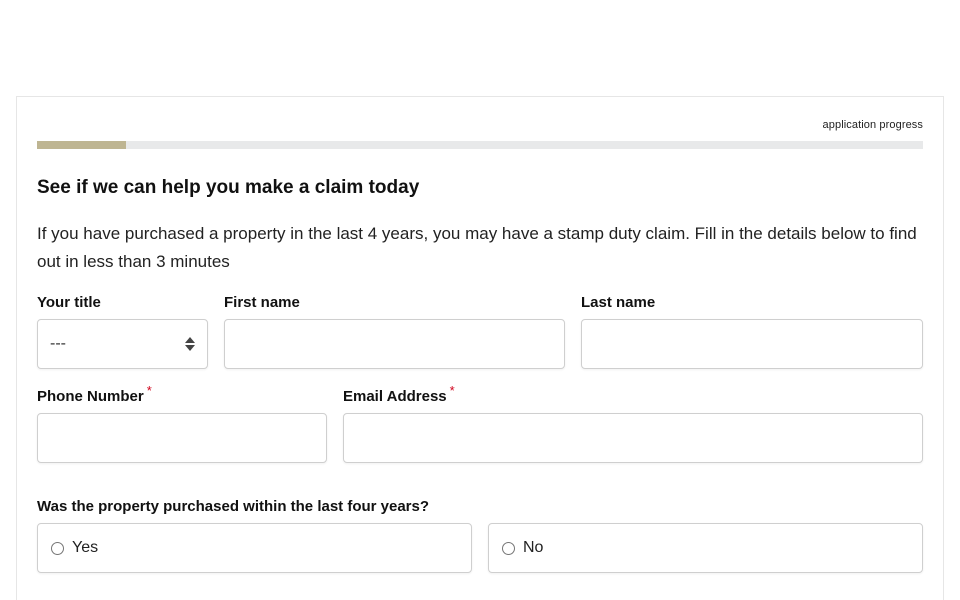 The height and width of the screenshot is (600, 960). Describe the element at coordinates (480, 145) in the screenshot. I see `progress-bar` at that location.